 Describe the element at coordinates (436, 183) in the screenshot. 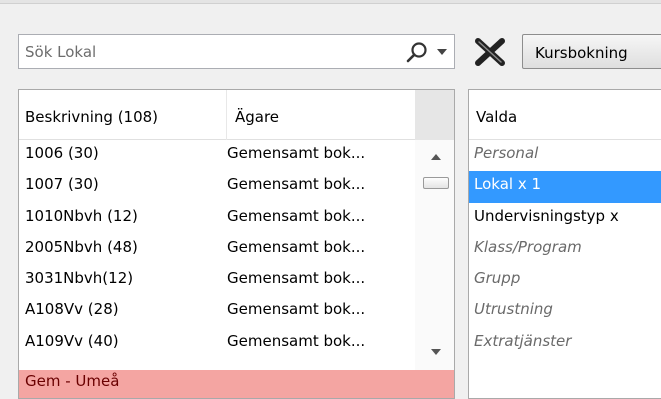

I see `scrollbar-thumb` at that location.